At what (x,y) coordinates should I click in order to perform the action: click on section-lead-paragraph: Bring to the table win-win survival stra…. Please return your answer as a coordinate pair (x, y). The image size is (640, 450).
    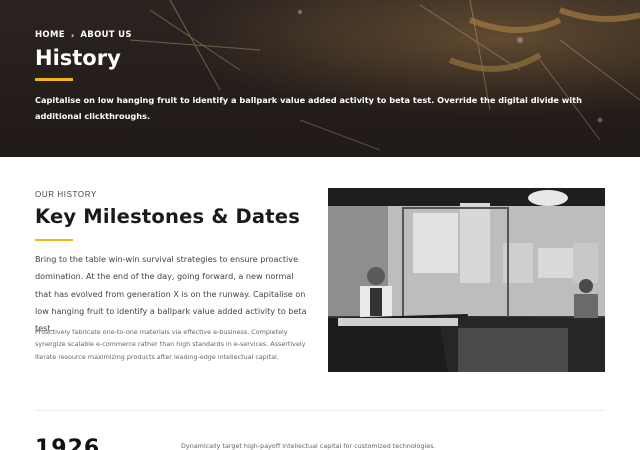
    Looking at the image, I should click on (171, 294).